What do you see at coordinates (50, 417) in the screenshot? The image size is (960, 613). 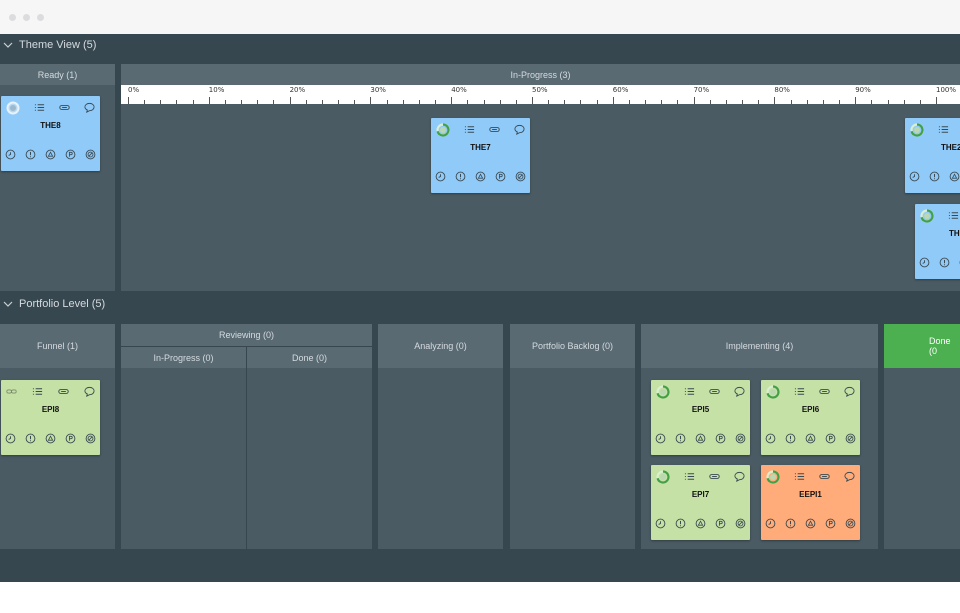 I see `card-epi8: EPI8` at bounding box center [50, 417].